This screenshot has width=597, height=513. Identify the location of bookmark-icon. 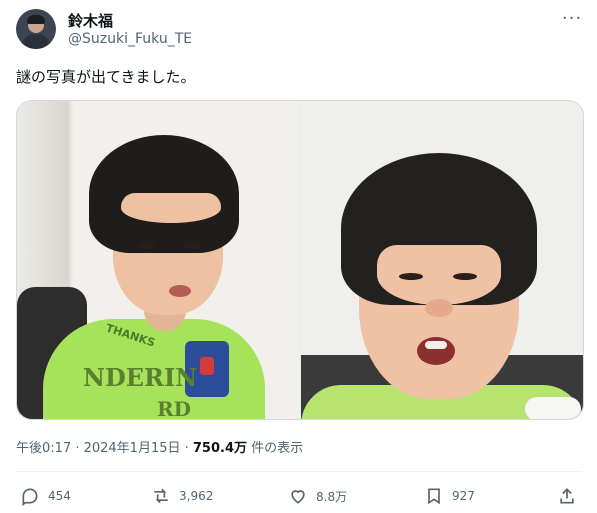
(434, 496).